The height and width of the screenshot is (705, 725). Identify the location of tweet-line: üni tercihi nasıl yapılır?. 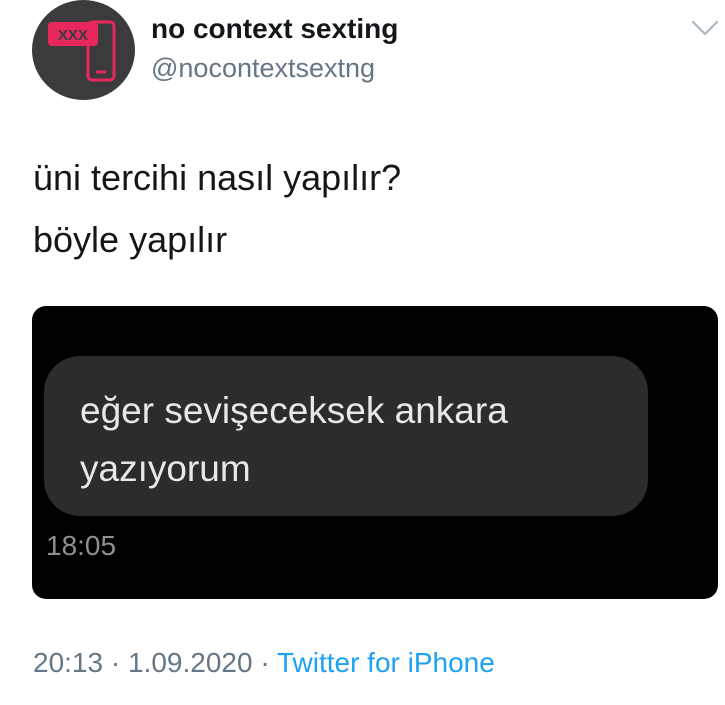
(217, 177).